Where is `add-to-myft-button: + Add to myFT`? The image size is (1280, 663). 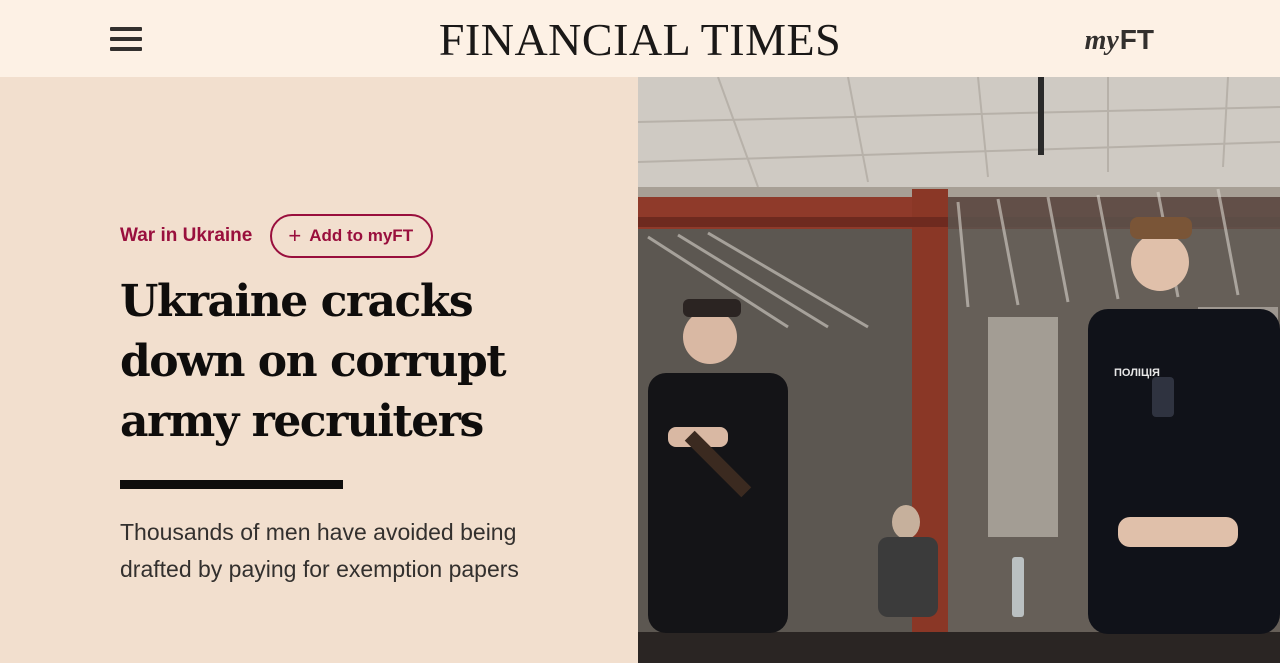 add-to-myft-button: + Add to myFT is located at coordinates (352, 236).